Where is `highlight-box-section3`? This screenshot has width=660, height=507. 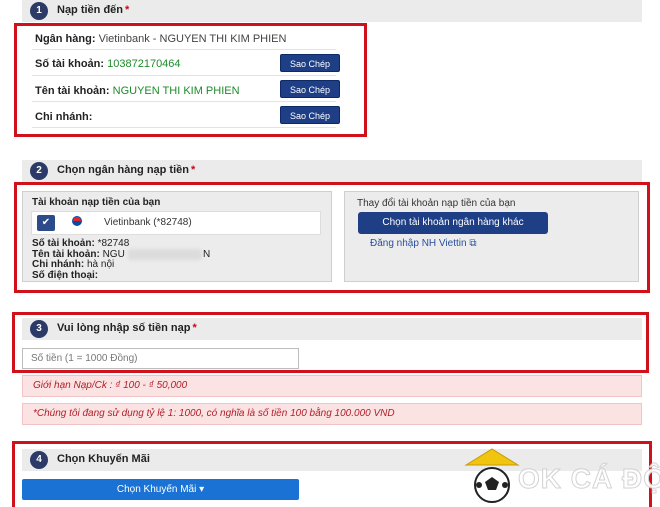 highlight-box-section3 is located at coordinates (330, 342).